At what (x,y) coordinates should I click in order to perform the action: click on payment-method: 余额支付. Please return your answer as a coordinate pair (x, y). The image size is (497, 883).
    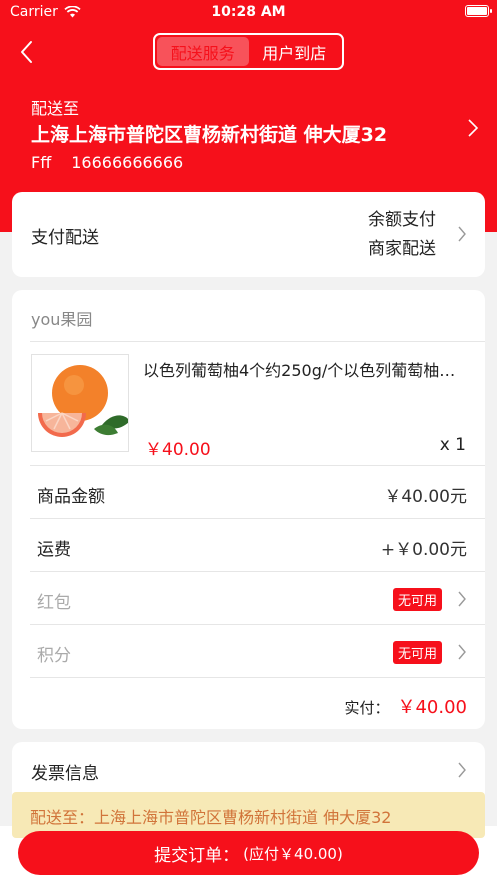
    Looking at the image, I should click on (402, 220).